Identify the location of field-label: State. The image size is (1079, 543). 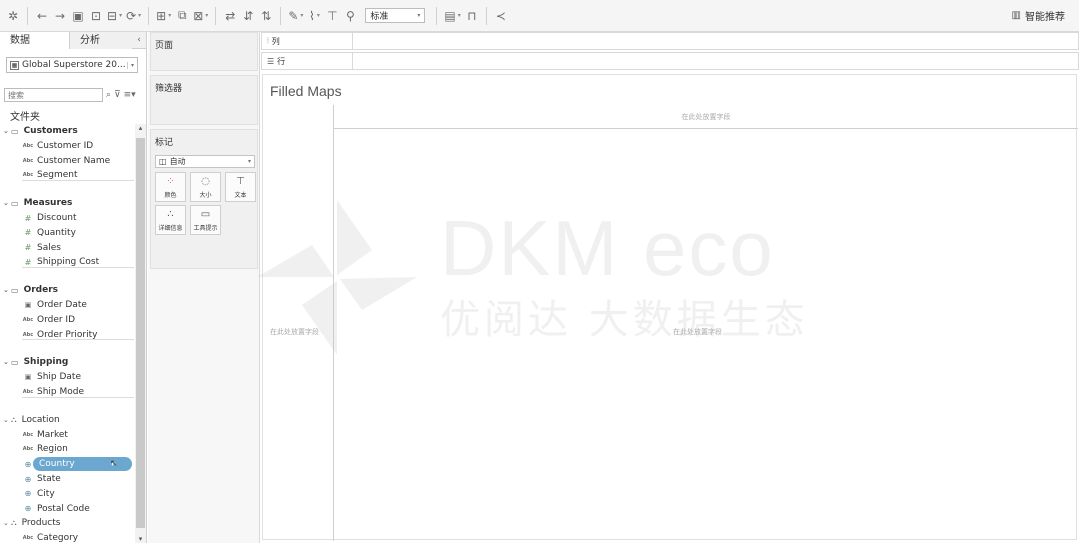
(49, 479).